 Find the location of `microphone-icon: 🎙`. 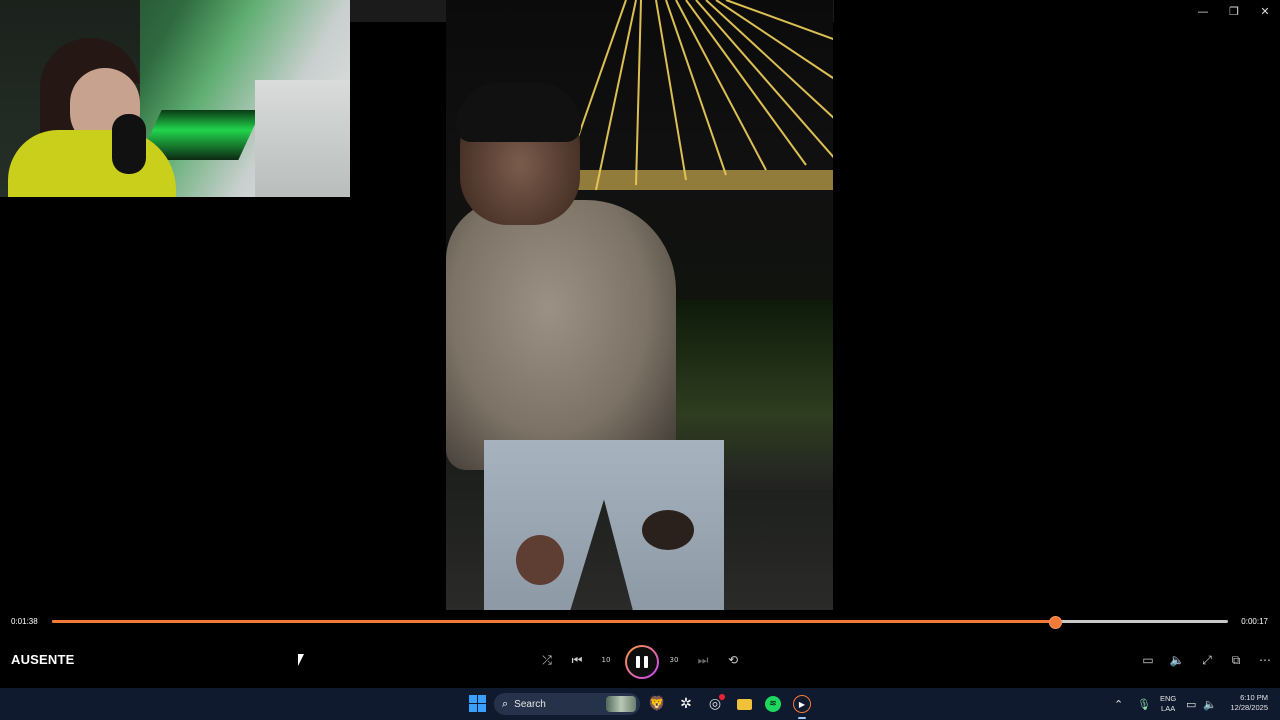

microphone-icon: 🎙 is located at coordinates (1144, 704).